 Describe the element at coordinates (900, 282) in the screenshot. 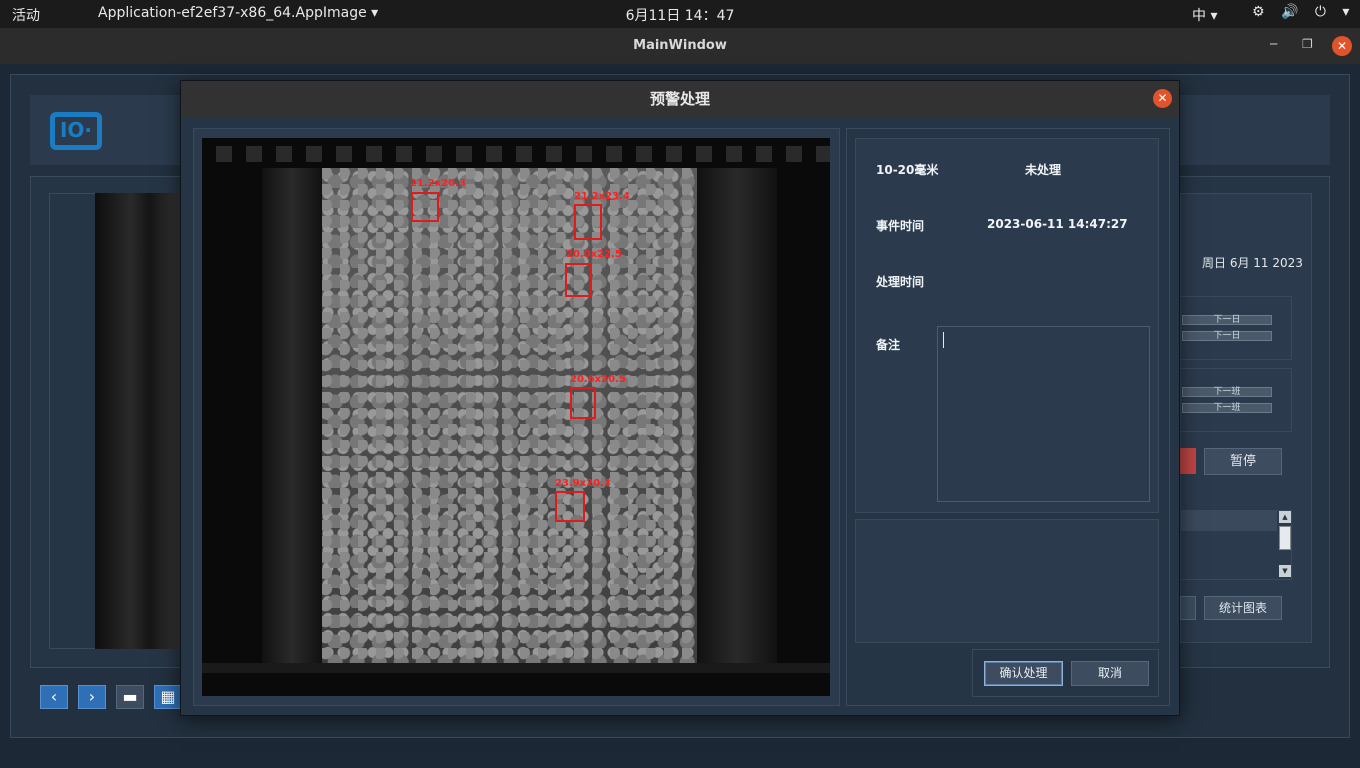

I see `process-time-label: 处理时间` at that location.